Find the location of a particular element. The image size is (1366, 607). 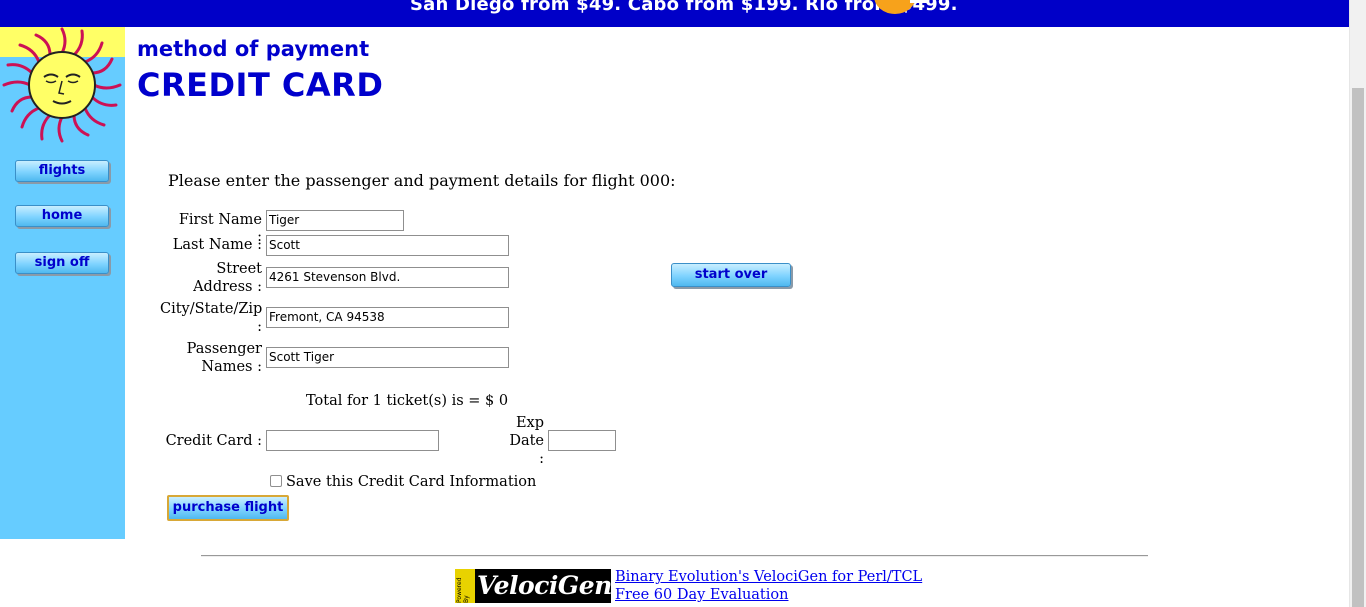

purchase-flight-button: purchase flight is located at coordinates (228, 508).